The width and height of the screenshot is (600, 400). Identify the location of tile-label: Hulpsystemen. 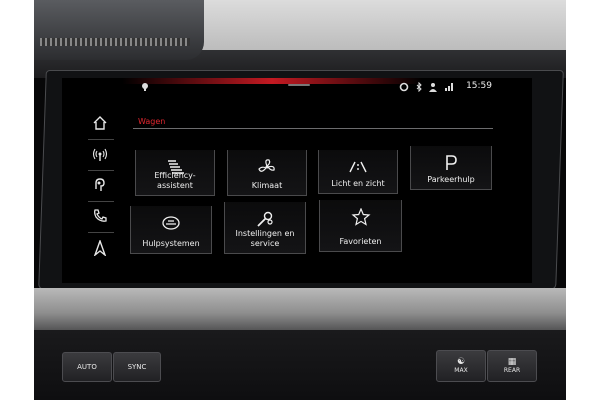
(171, 243).